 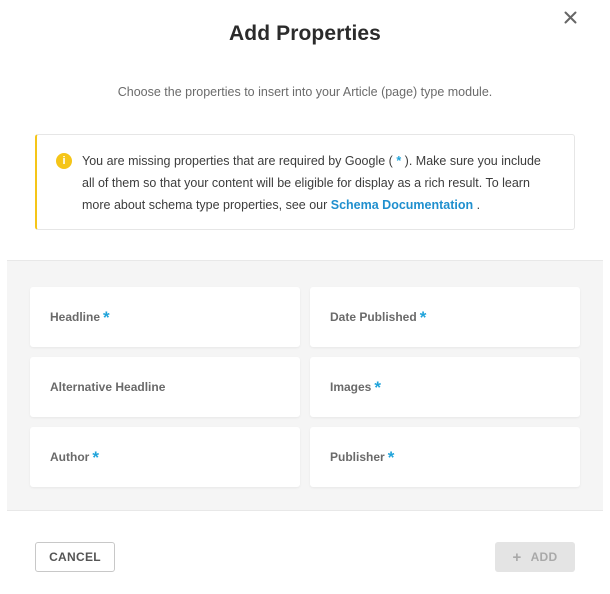 I want to click on add-button: + ADD, so click(x=535, y=557).